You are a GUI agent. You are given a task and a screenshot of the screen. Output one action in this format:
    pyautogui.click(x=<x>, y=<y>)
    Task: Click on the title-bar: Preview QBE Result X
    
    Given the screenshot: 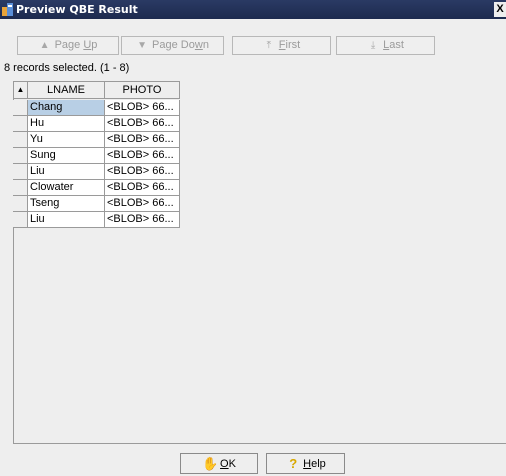 What is the action you would take?
    pyautogui.click(x=253, y=9)
    